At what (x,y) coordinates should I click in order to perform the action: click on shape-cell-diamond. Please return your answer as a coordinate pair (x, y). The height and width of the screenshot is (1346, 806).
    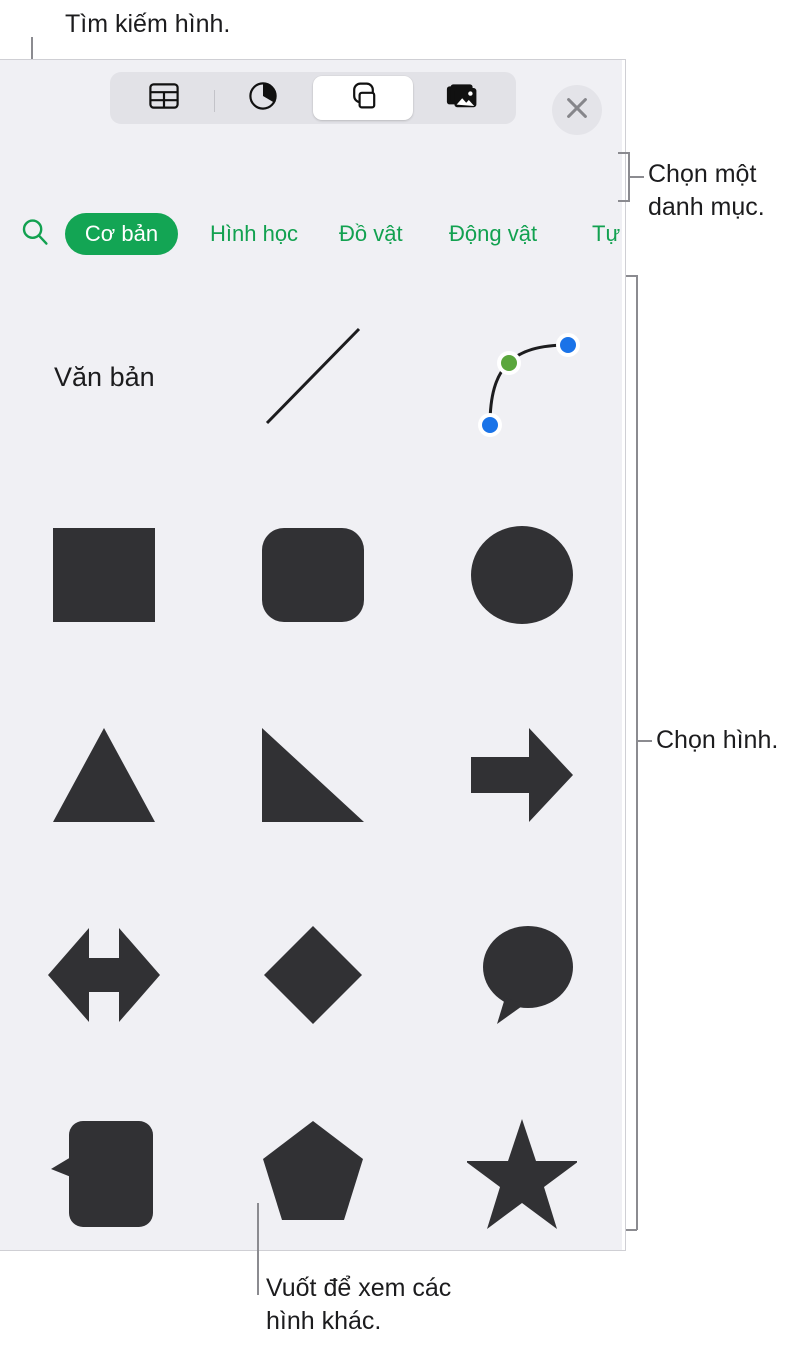
    Looking at the image, I should click on (313, 977).